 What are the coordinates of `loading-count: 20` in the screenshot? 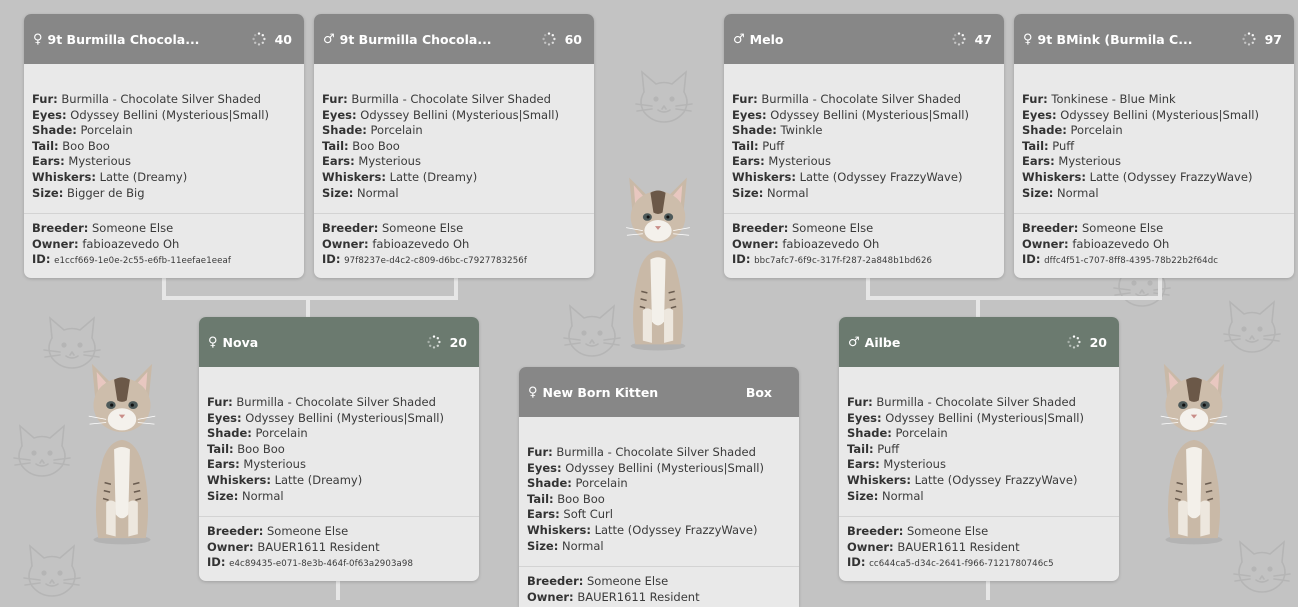 It's located at (458, 342).